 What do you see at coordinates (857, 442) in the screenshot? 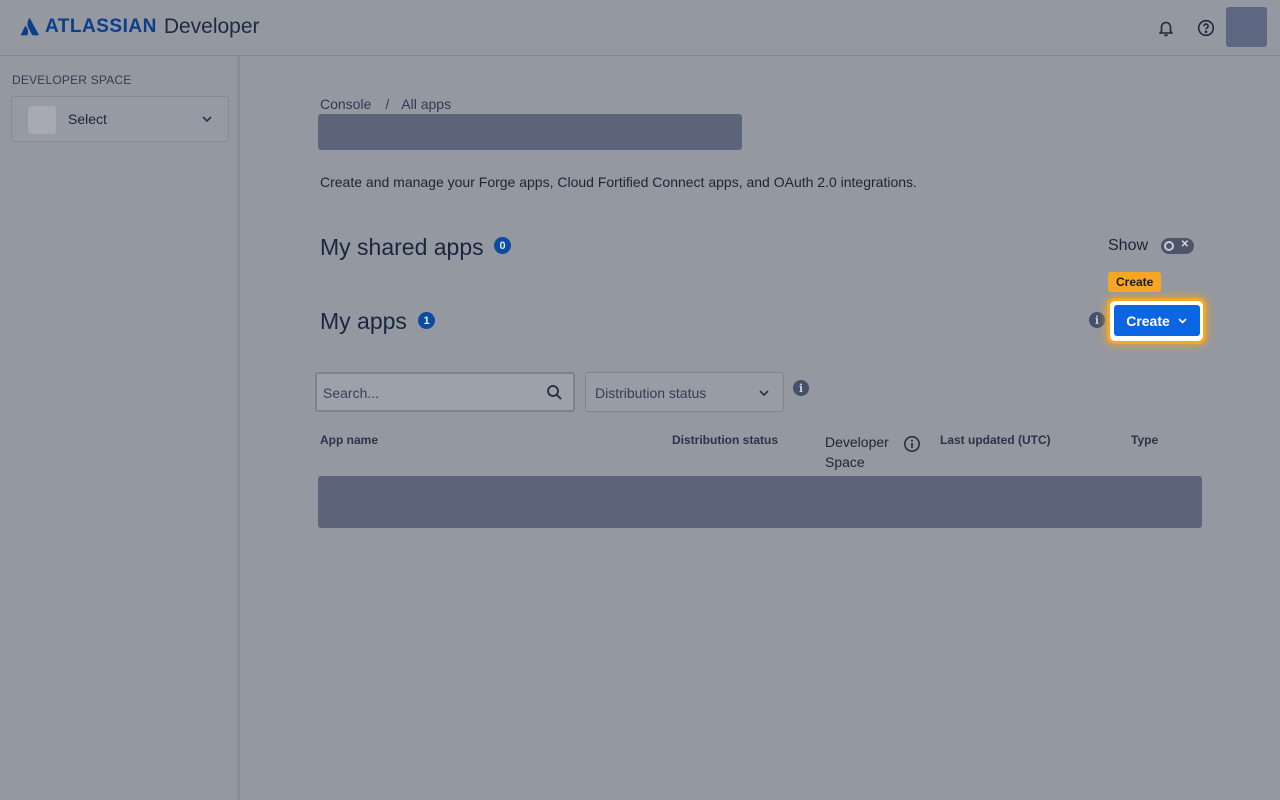
I see `column-header-developer: Developer` at bounding box center [857, 442].